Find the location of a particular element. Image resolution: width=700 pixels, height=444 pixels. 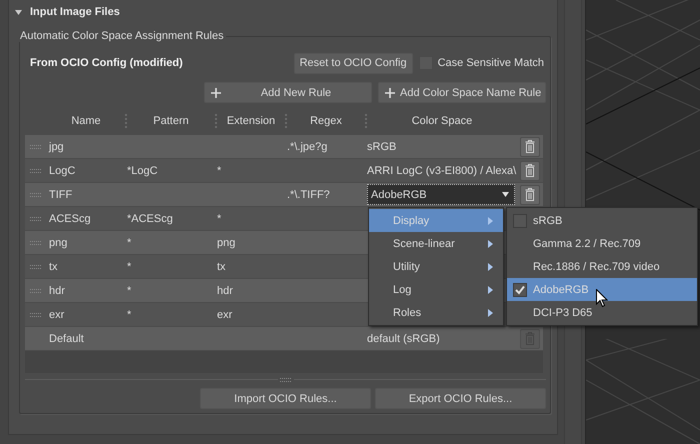

table-cell: default (sRGB) is located at coordinates (403, 338).